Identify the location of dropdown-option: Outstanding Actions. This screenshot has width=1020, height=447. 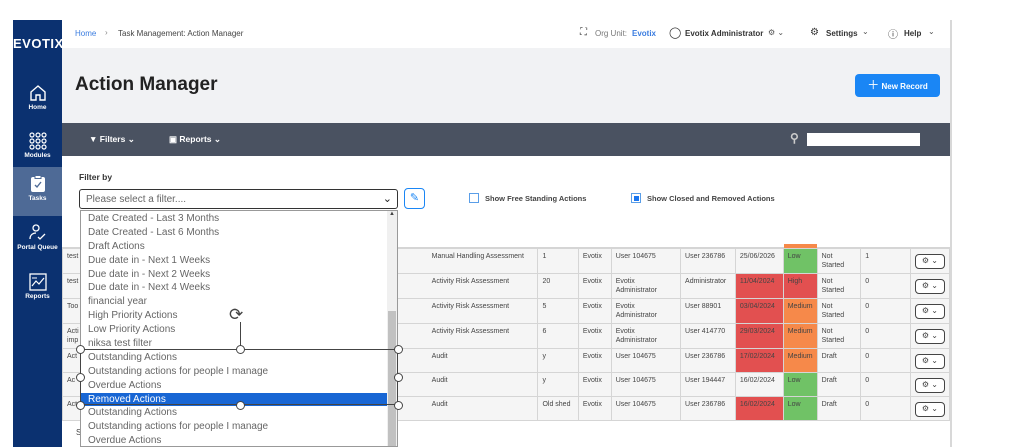
(234, 413).